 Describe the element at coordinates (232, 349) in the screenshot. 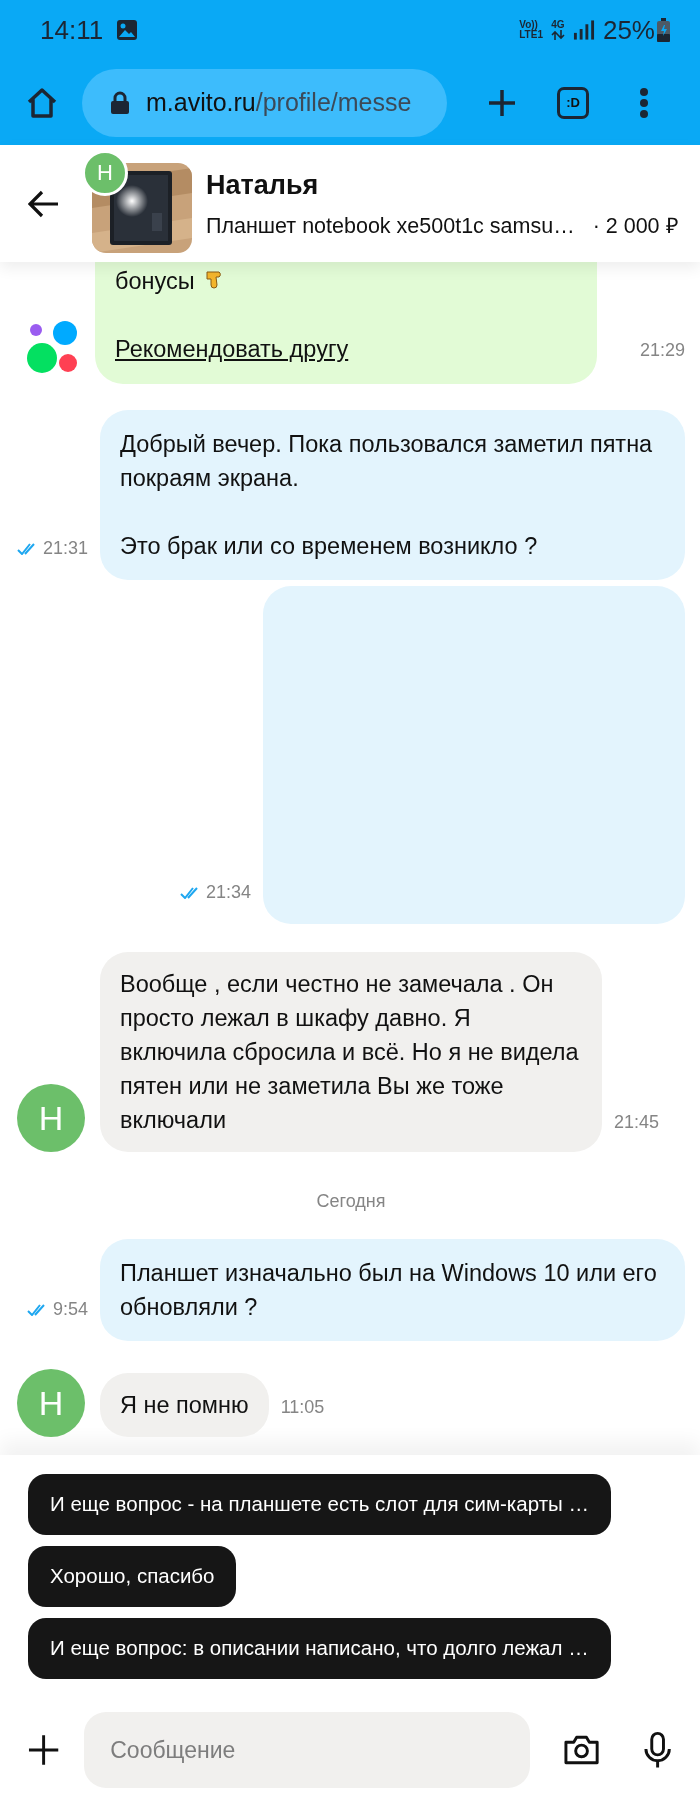

I see `recommend-link: Рекомендовать другу` at that location.